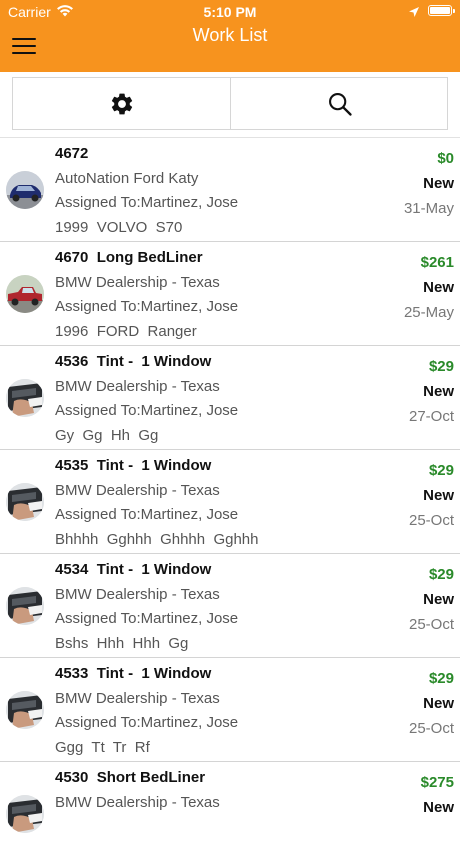 This screenshot has height=865, width=460. I want to click on work-item-date: 27-Oct, so click(431, 416).